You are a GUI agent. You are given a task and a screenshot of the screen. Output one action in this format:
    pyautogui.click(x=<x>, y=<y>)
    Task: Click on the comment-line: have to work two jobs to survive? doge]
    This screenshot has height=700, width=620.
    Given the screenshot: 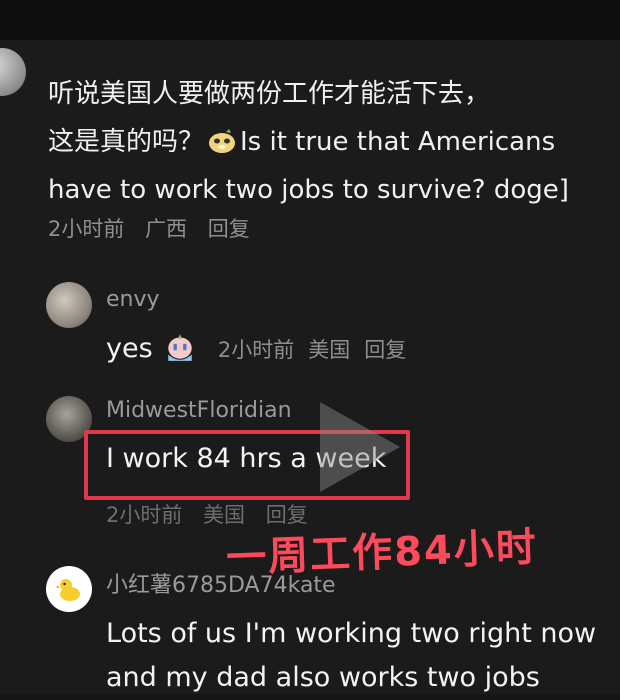 What is the action you would take?
    pyautogui.click(x=308, y=190)
    